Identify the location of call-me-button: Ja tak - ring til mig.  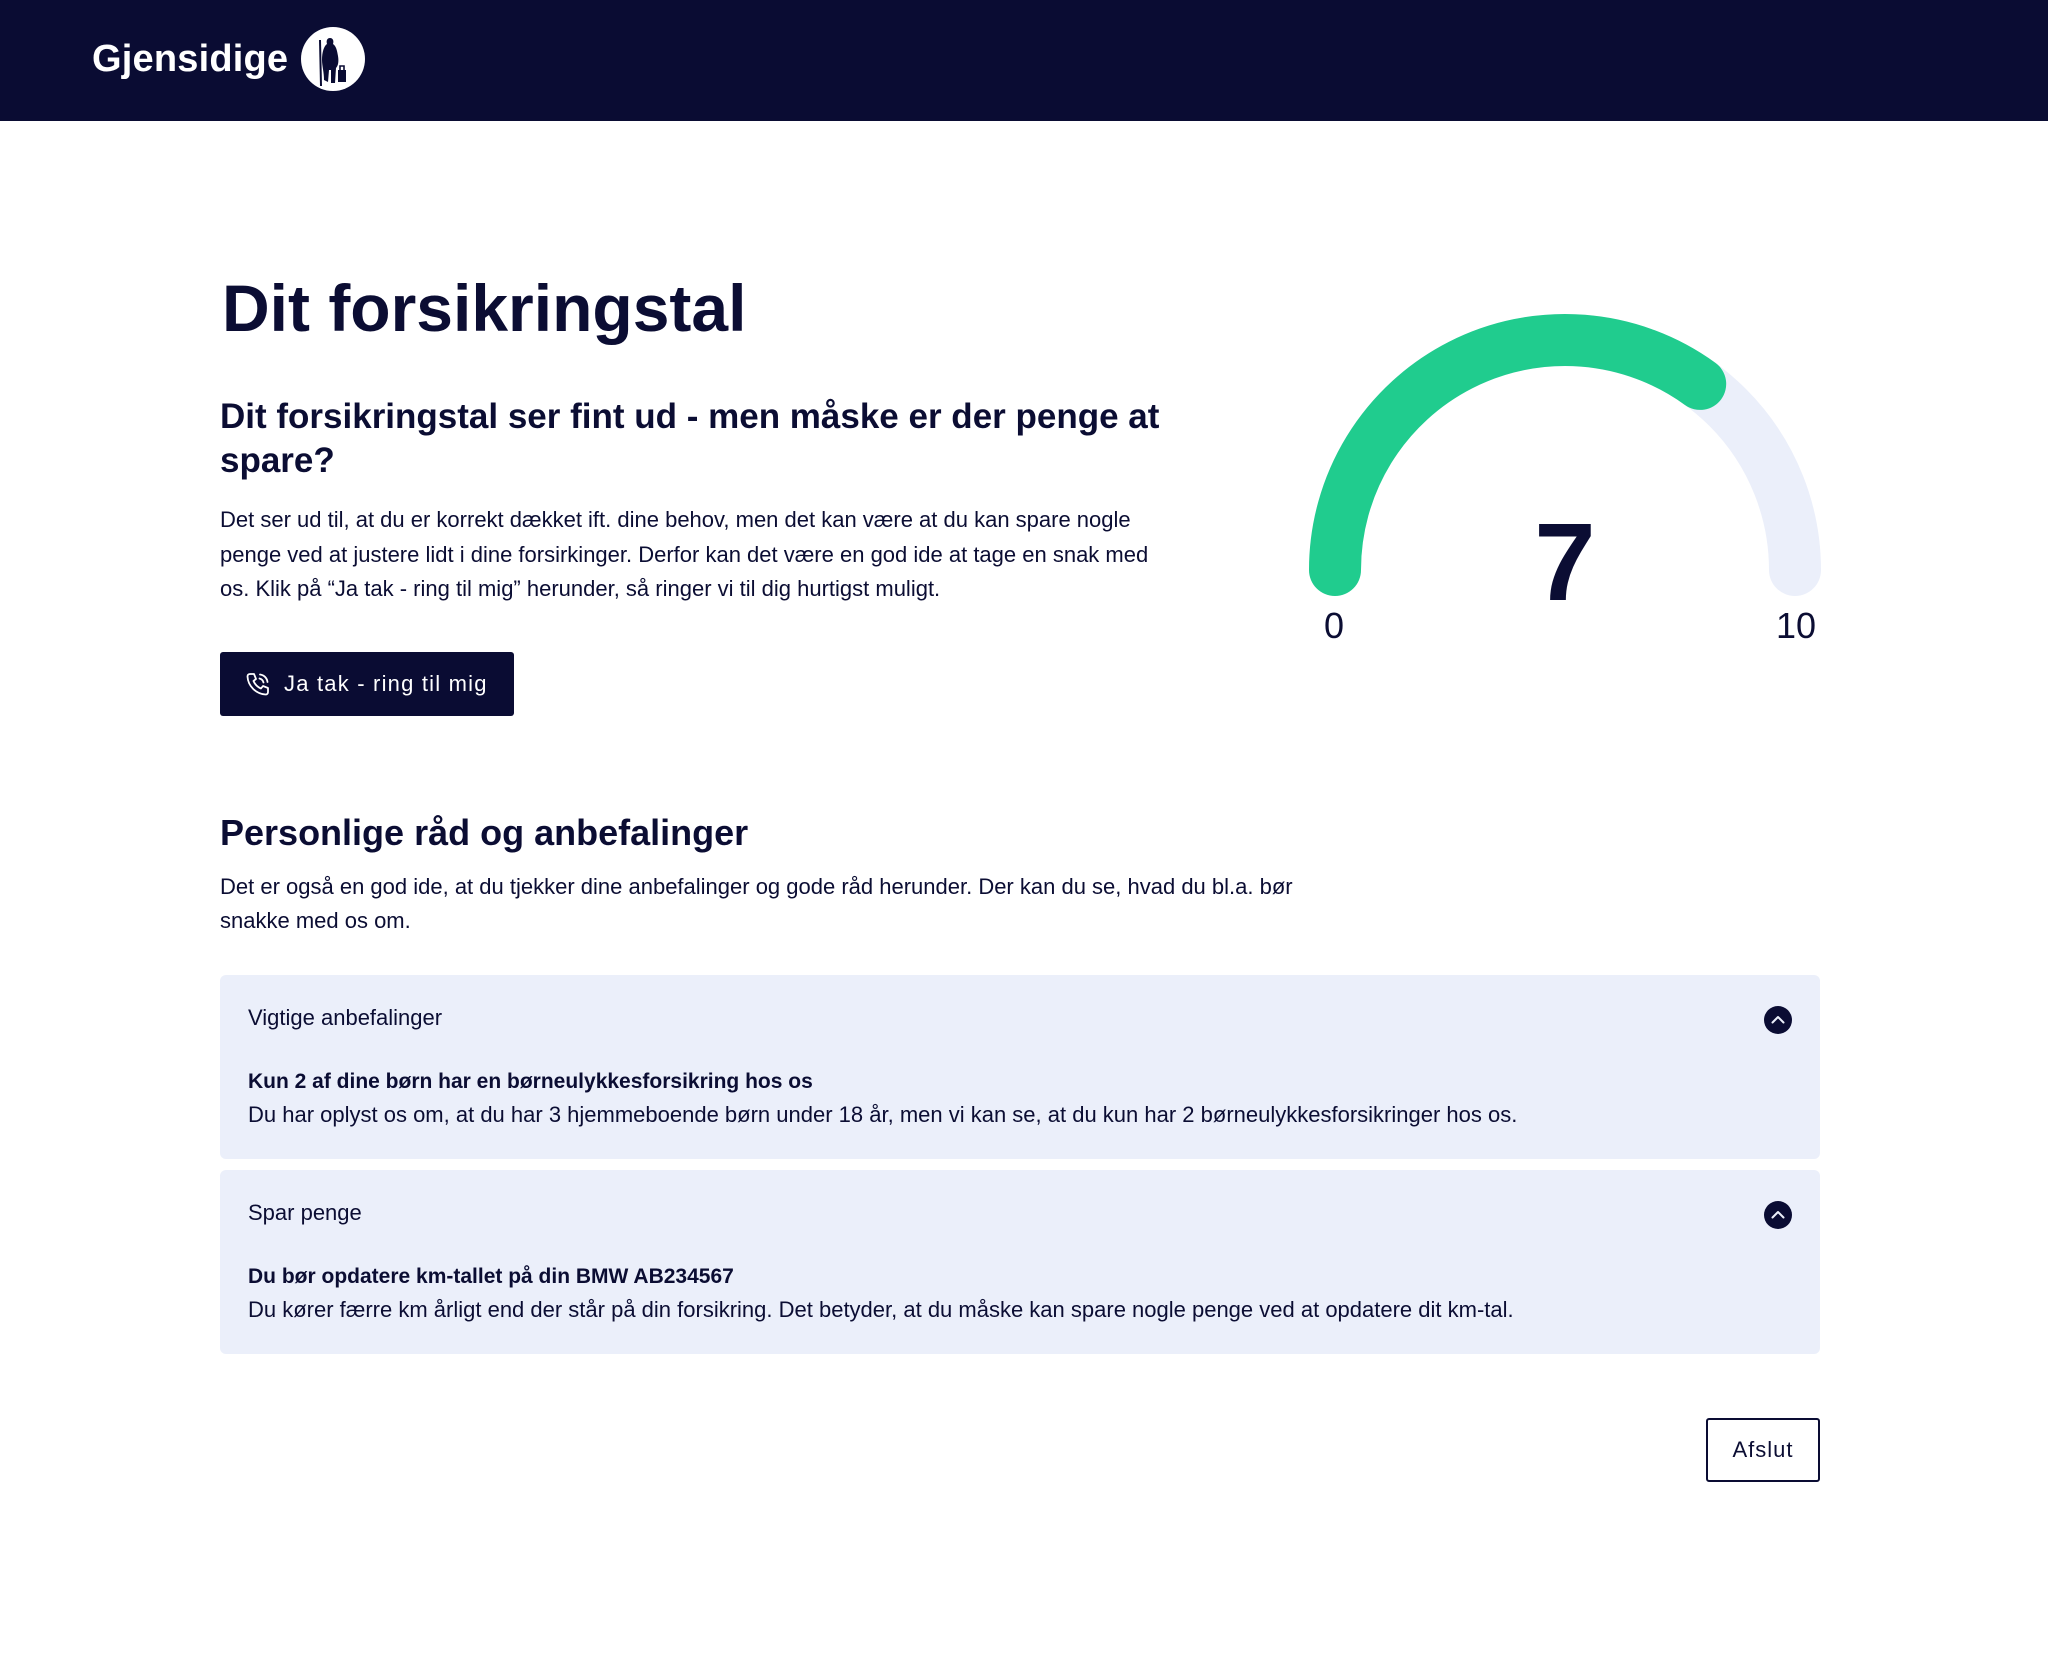
(367, 684).